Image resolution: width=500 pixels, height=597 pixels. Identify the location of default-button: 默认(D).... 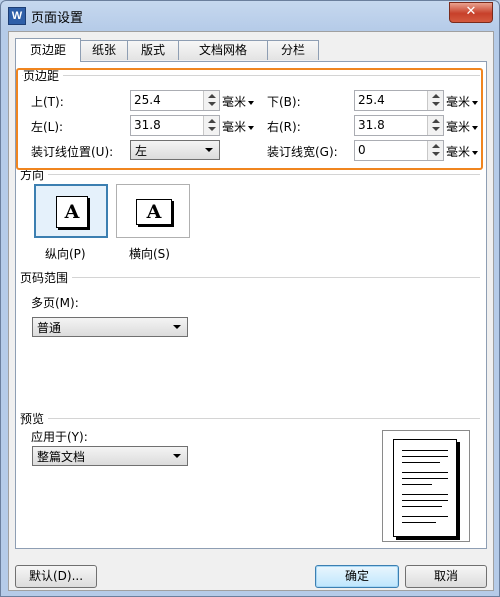
(56, 576).